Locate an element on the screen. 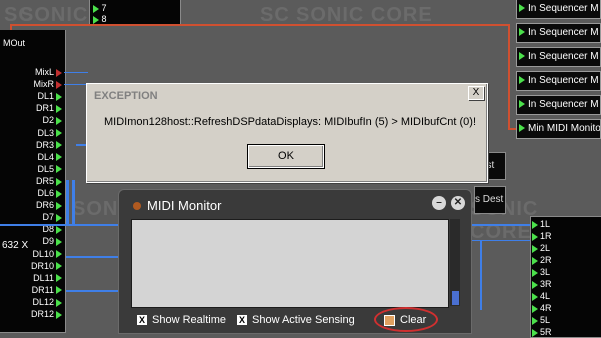 This screenshot has height=338, width=601. port-row: DR5 is located at coordinates (49, 181).